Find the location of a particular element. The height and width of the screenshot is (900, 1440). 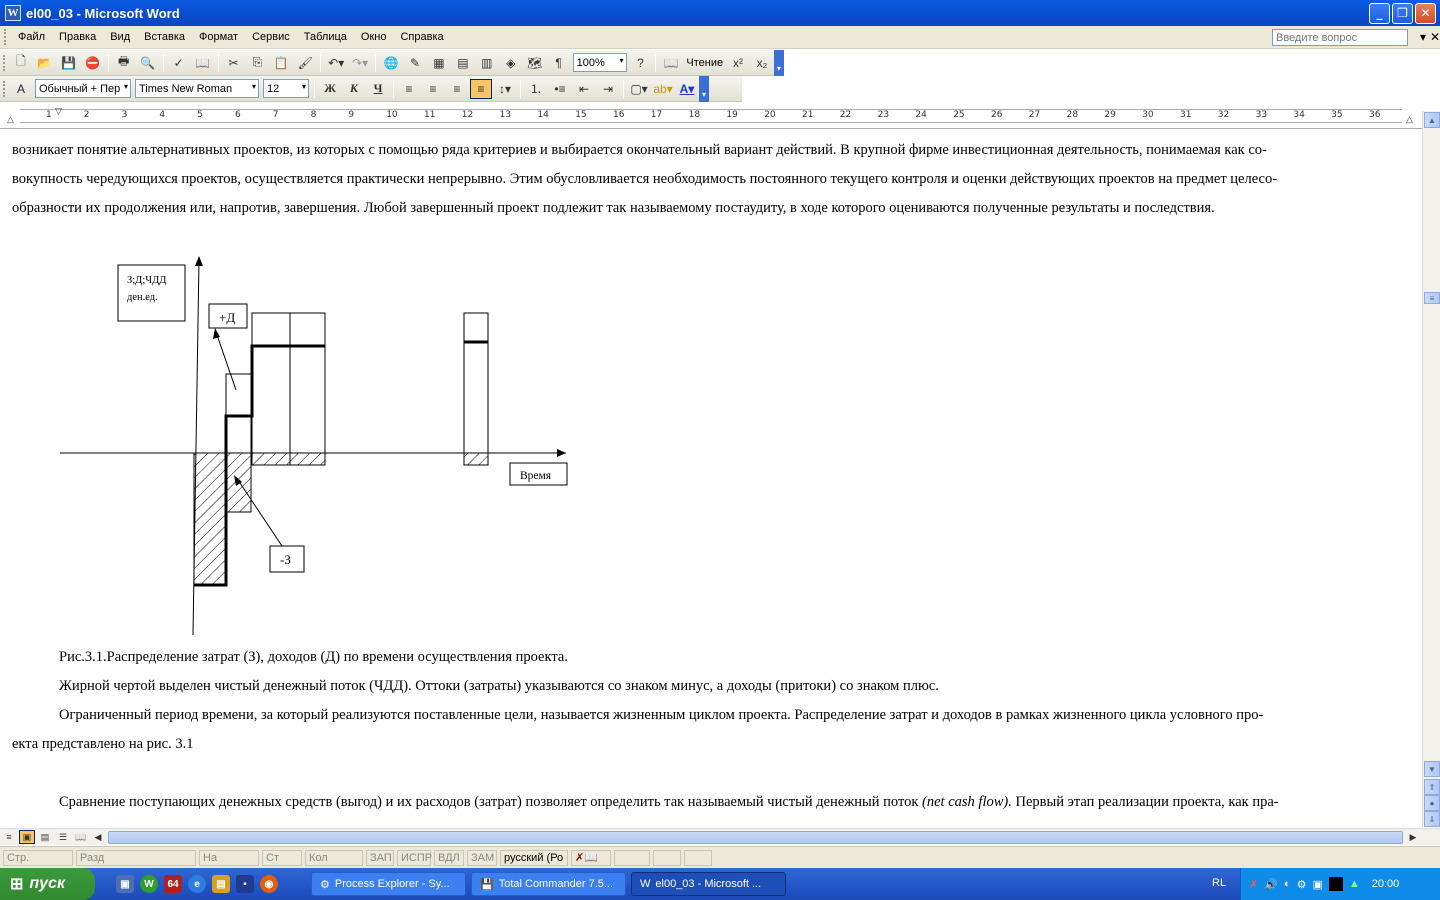

save-icon: 💾 is located at coordinates (69, 63).